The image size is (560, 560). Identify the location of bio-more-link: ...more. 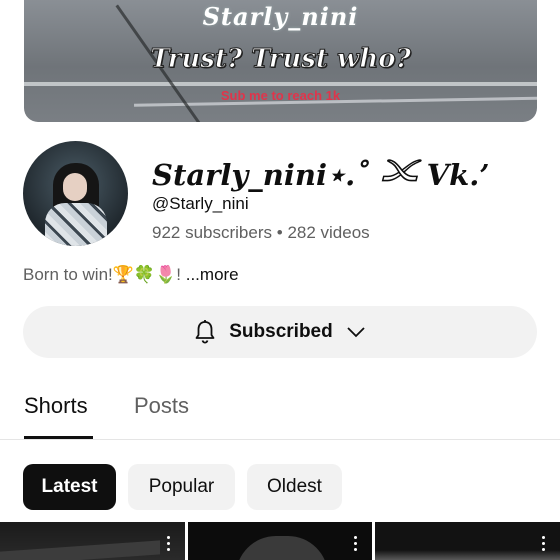
(212, 274).